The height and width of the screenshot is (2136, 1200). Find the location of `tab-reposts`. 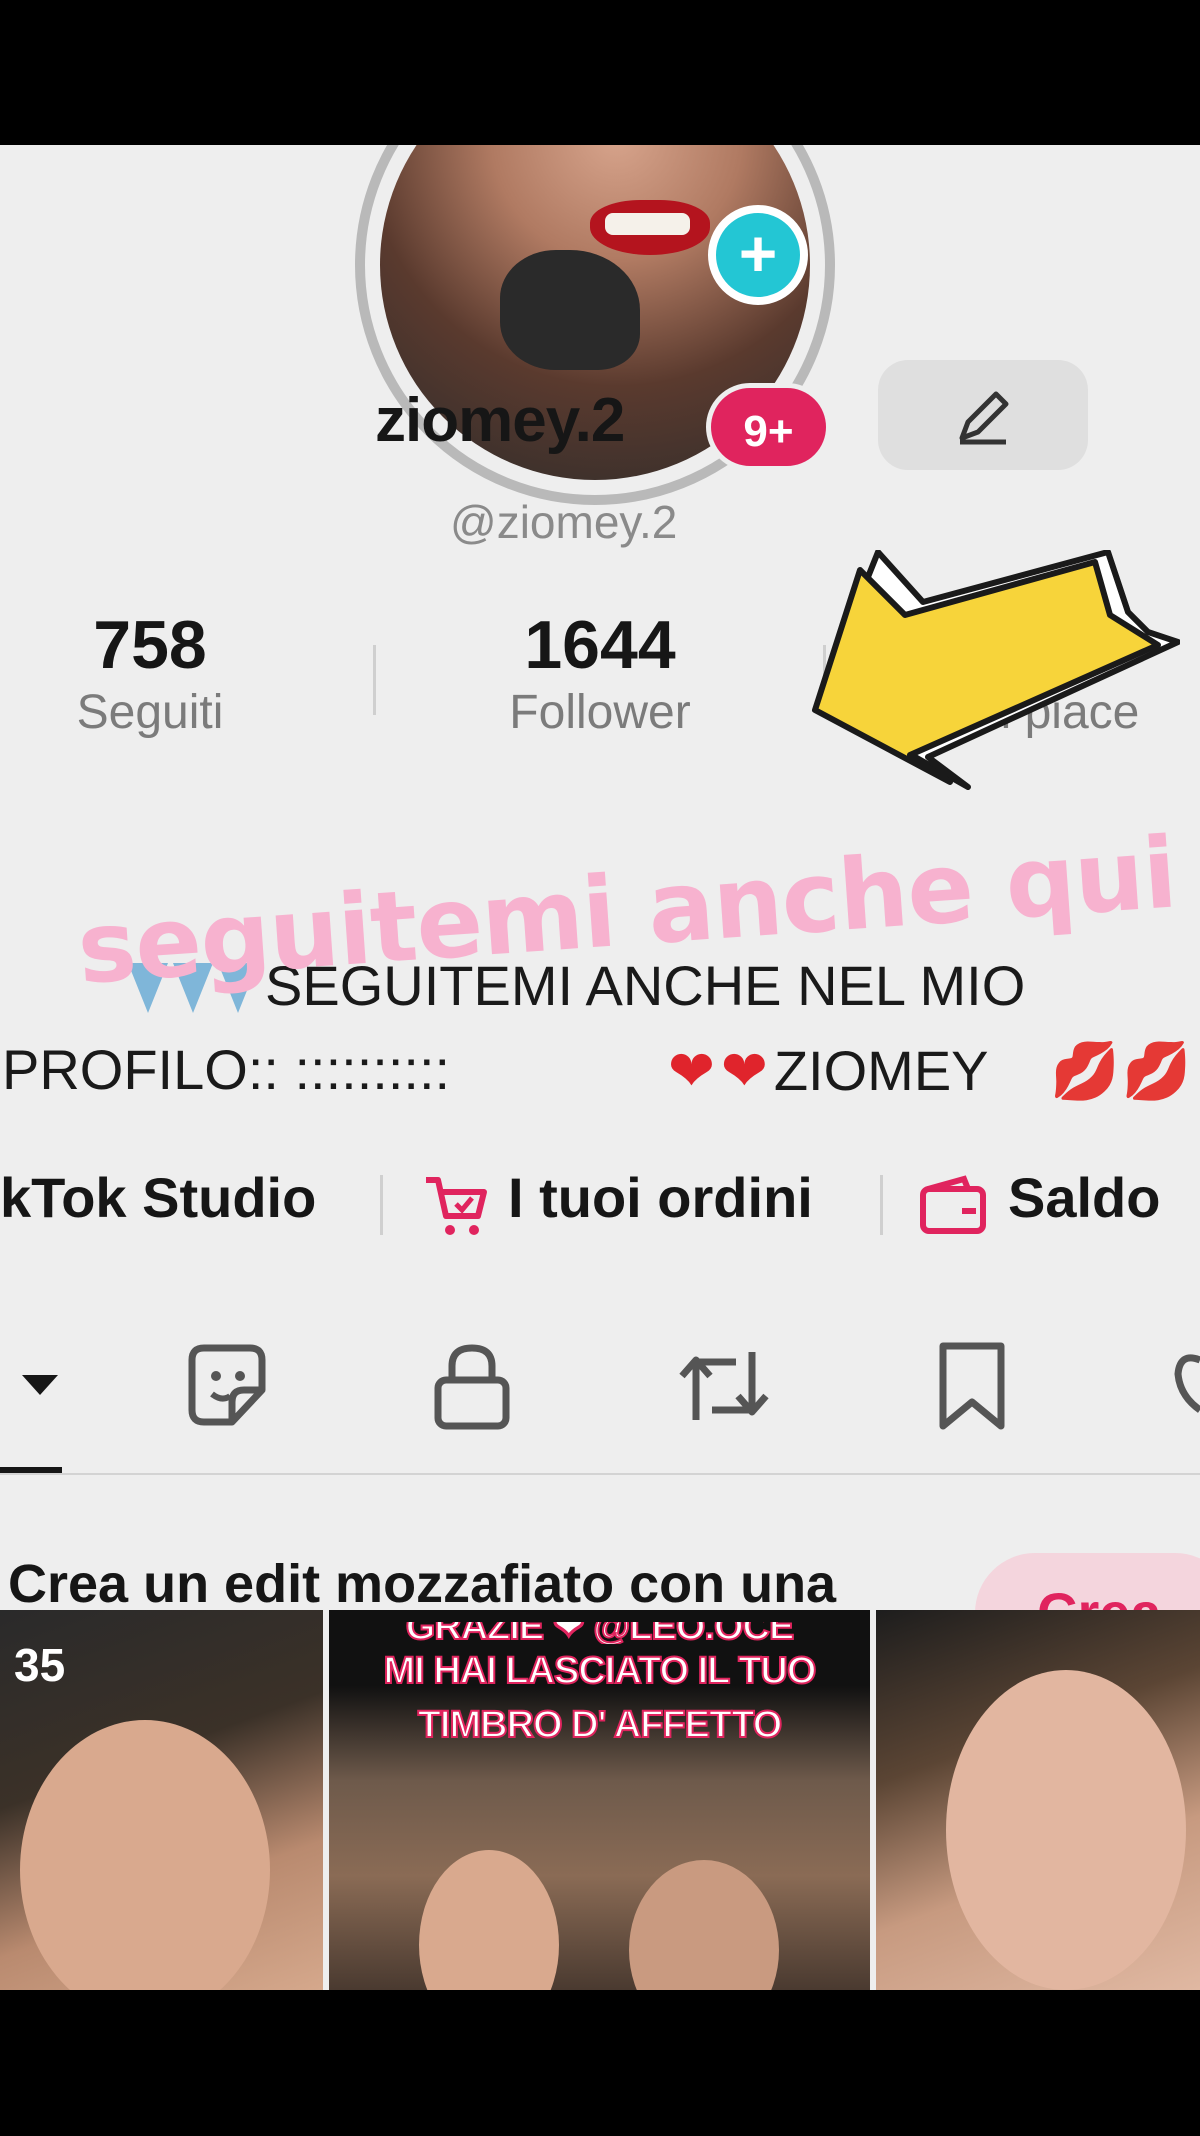

tab-reposts is located at coordinates (724, 1388).